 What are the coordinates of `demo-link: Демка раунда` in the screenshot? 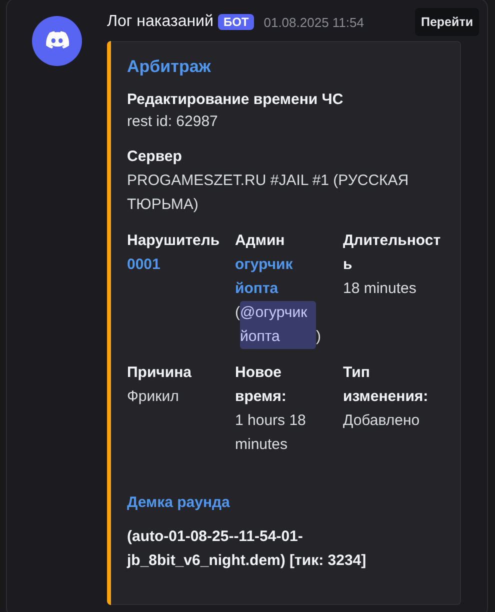 It's located at (285, 503).